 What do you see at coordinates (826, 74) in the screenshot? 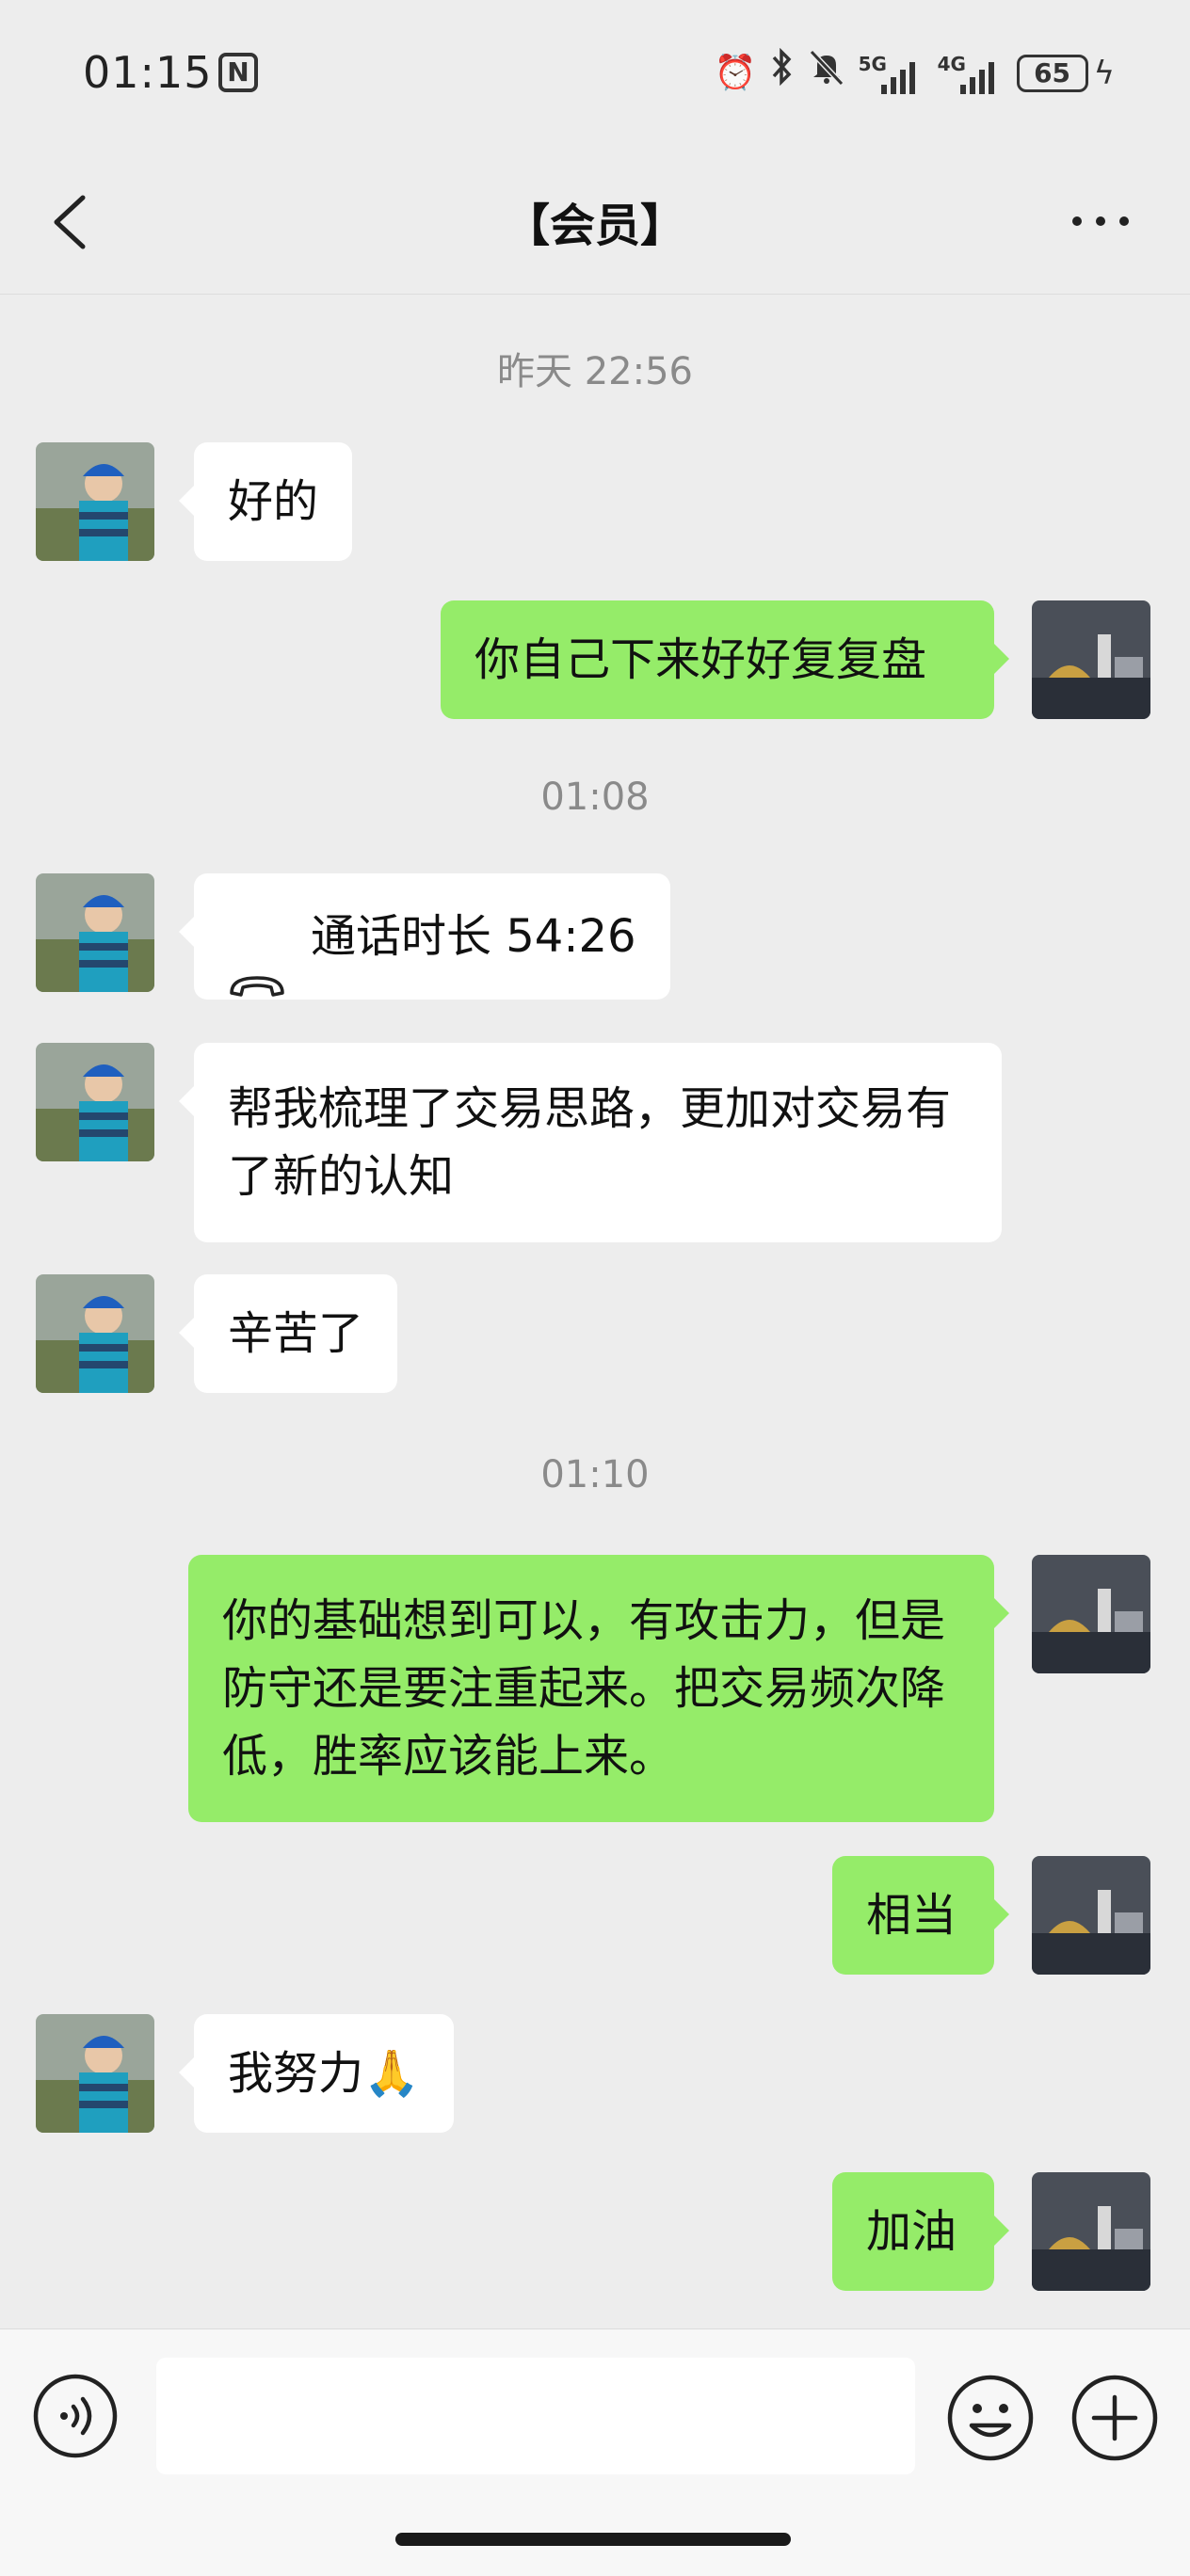
I see `mute-icon` at bounding box center [826, 74].